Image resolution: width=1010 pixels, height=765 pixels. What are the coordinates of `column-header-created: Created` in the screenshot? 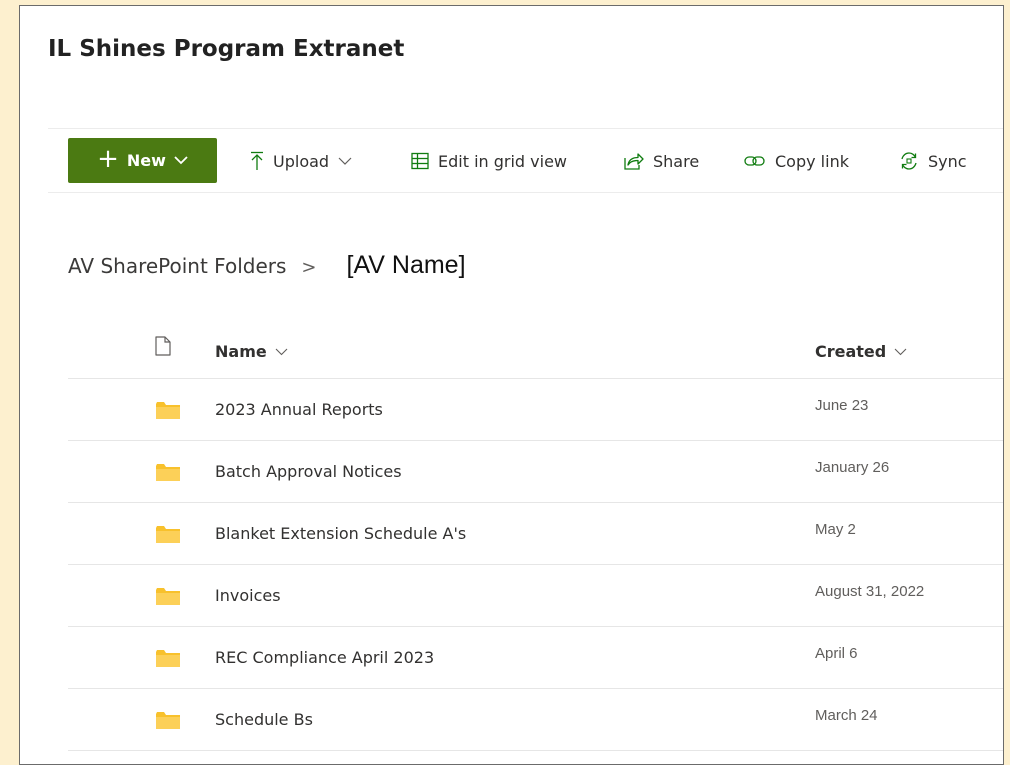 It's located at (861, 351).